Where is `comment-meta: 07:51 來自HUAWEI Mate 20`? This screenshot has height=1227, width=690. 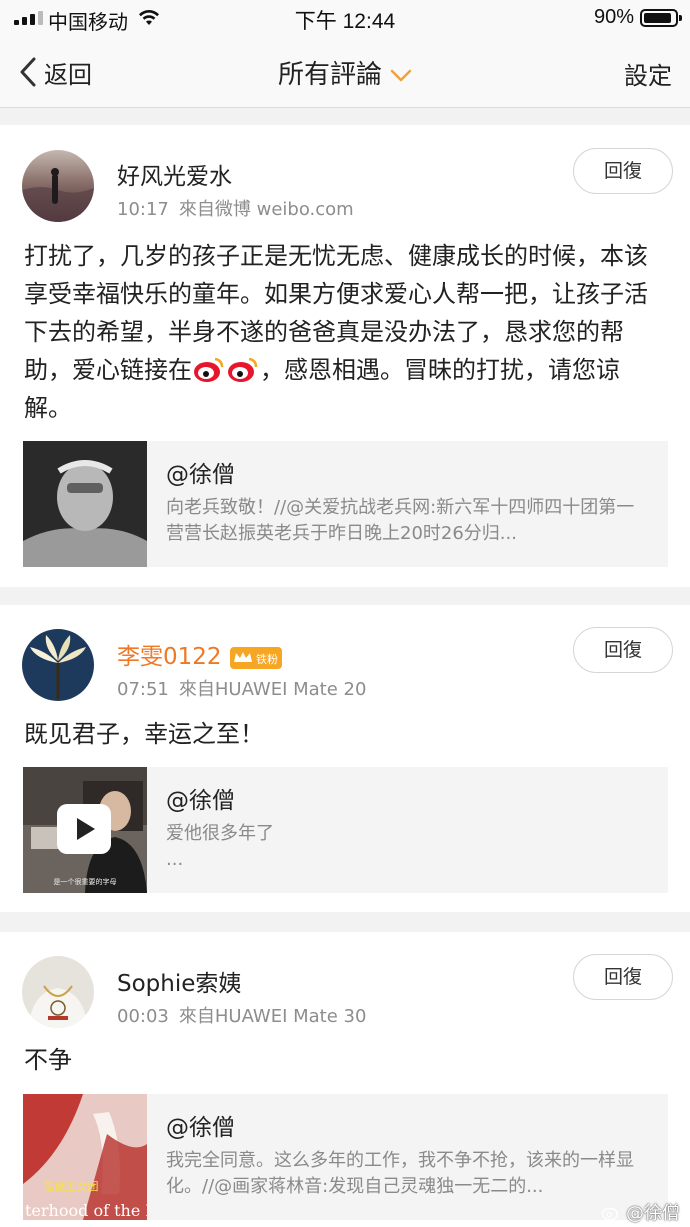 comment-meta: 07:51 來自HUAWEI Mate 20 is located at coordinates (241, 688).